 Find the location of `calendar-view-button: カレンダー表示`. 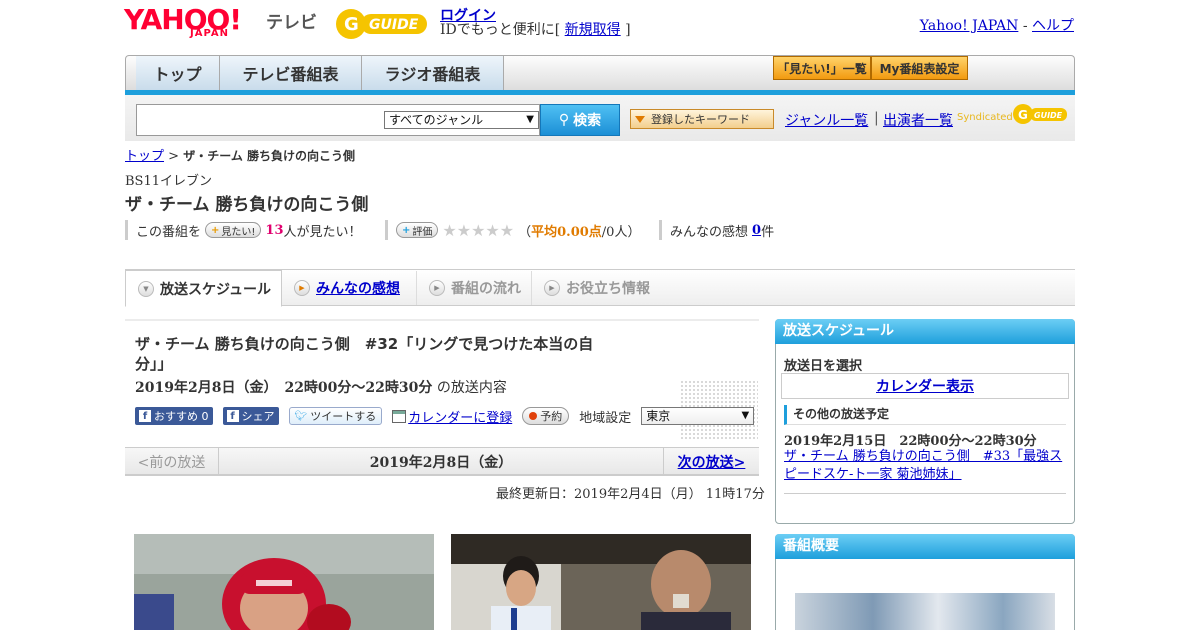

calendar-view-button: カレンダー表示 is located at coordinates (925, 386).